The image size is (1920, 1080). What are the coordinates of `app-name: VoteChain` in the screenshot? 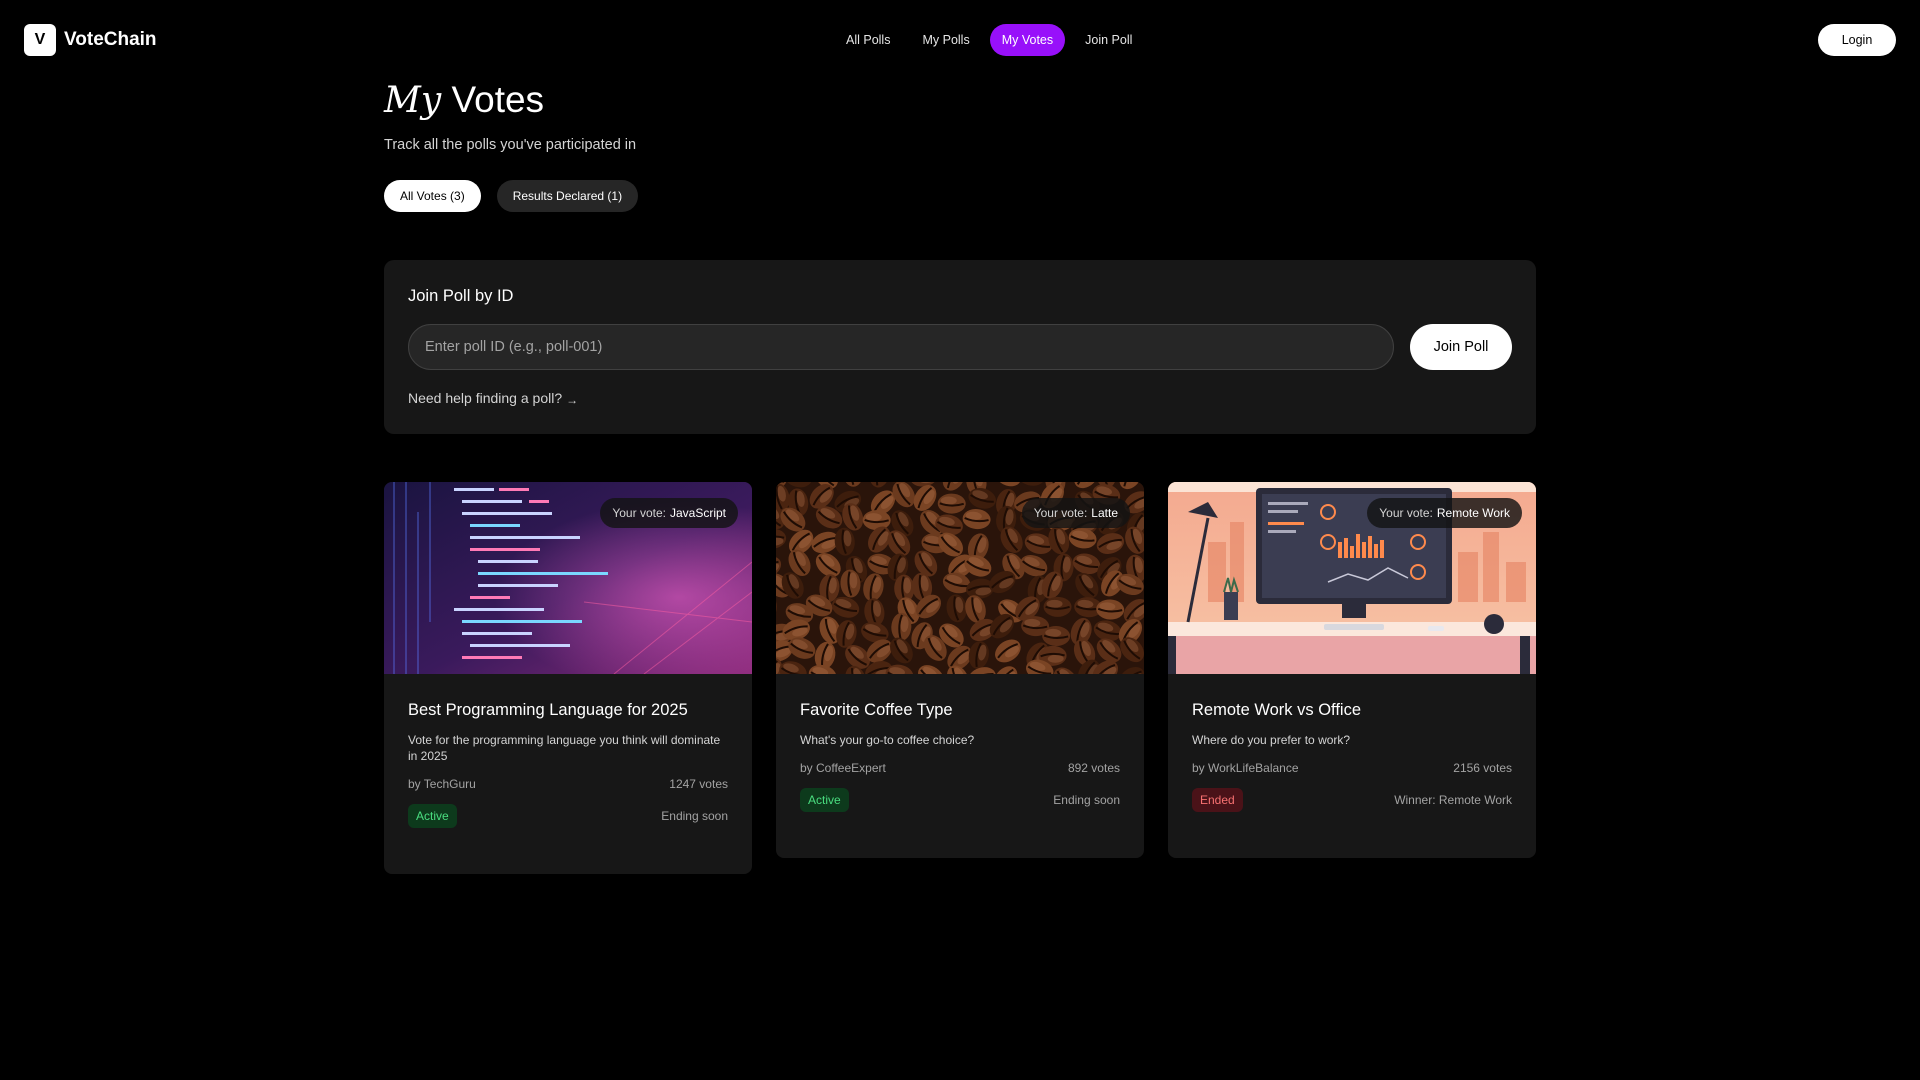 It's located at (110, 39).